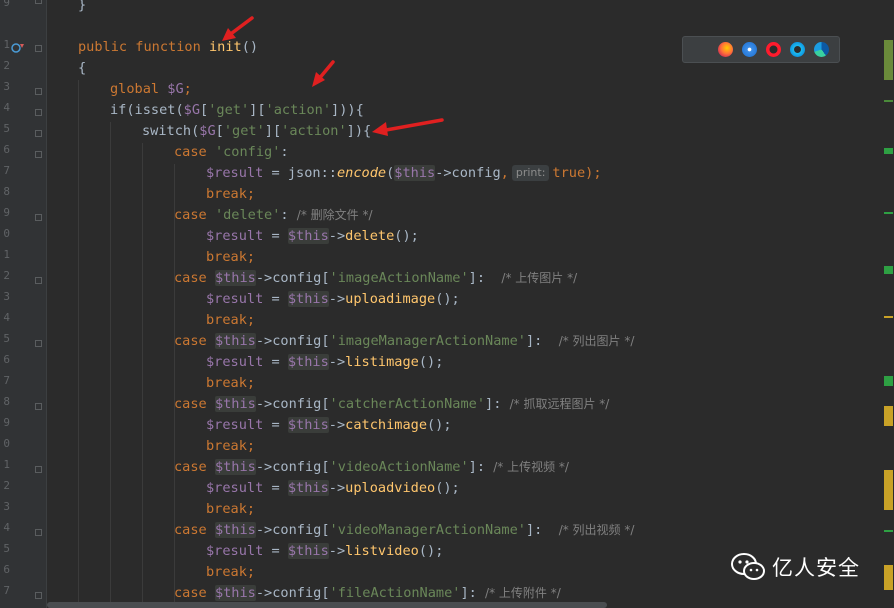 This screenshot has height=608, width=894. What do you see at coordinates (312, 236) in the screenshot?
I see `code-line: $result = $this->delete();` at bounding box center [312, 236].